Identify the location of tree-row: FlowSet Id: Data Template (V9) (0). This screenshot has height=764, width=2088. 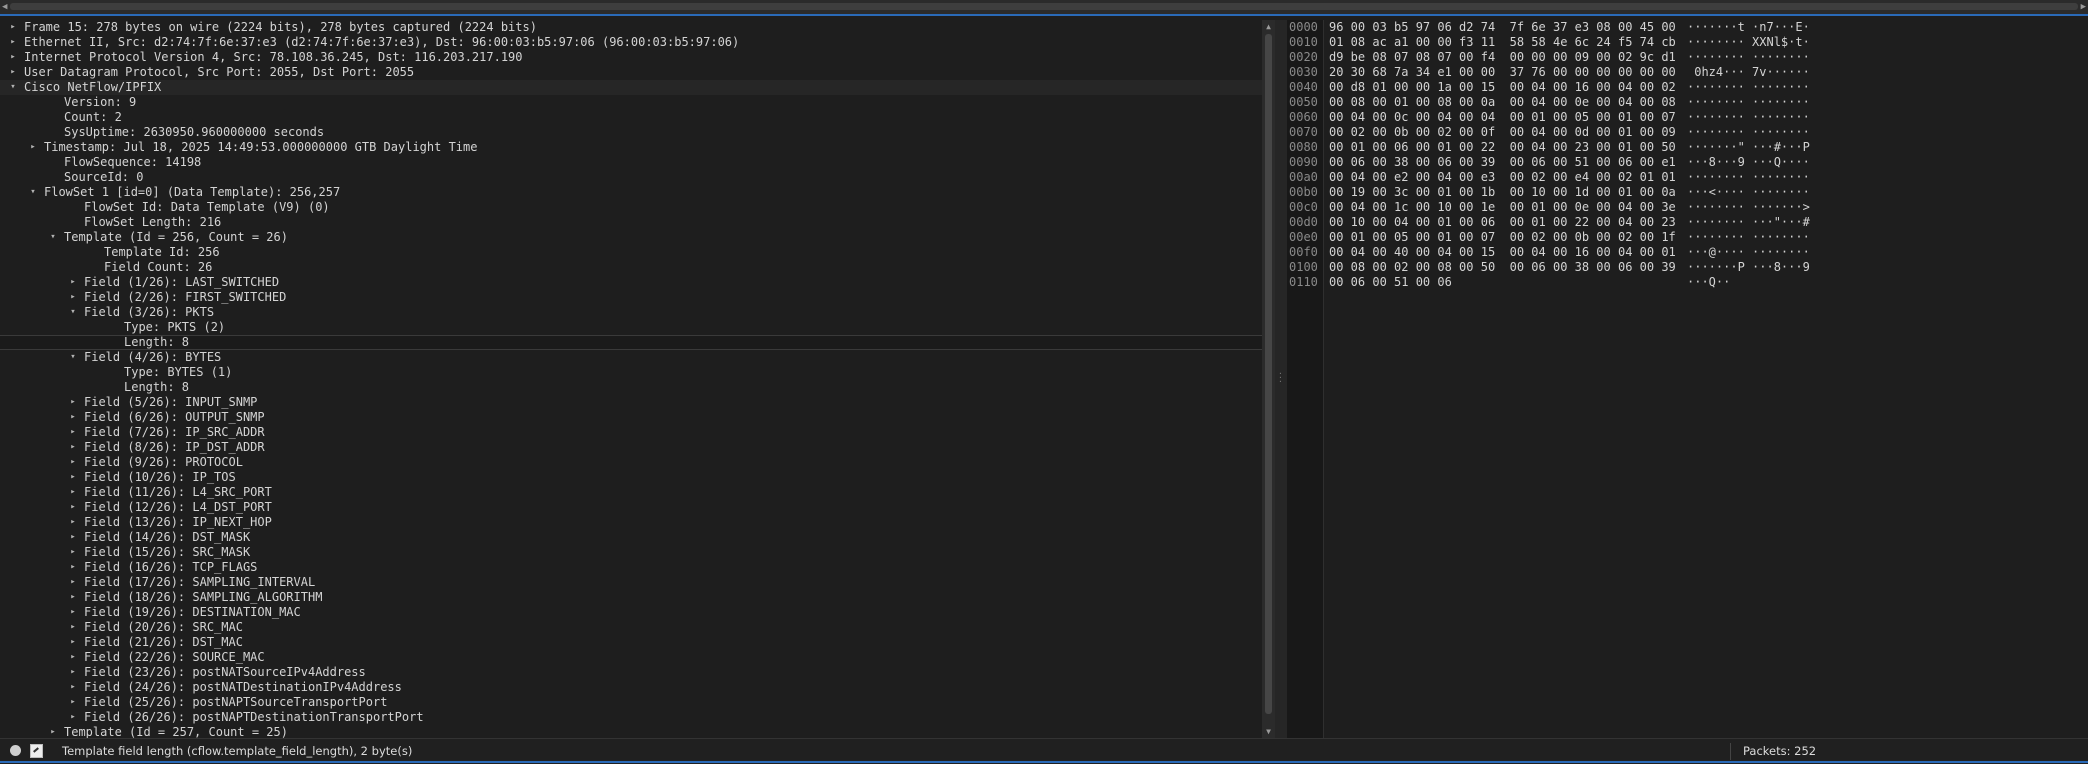
(631, 207).